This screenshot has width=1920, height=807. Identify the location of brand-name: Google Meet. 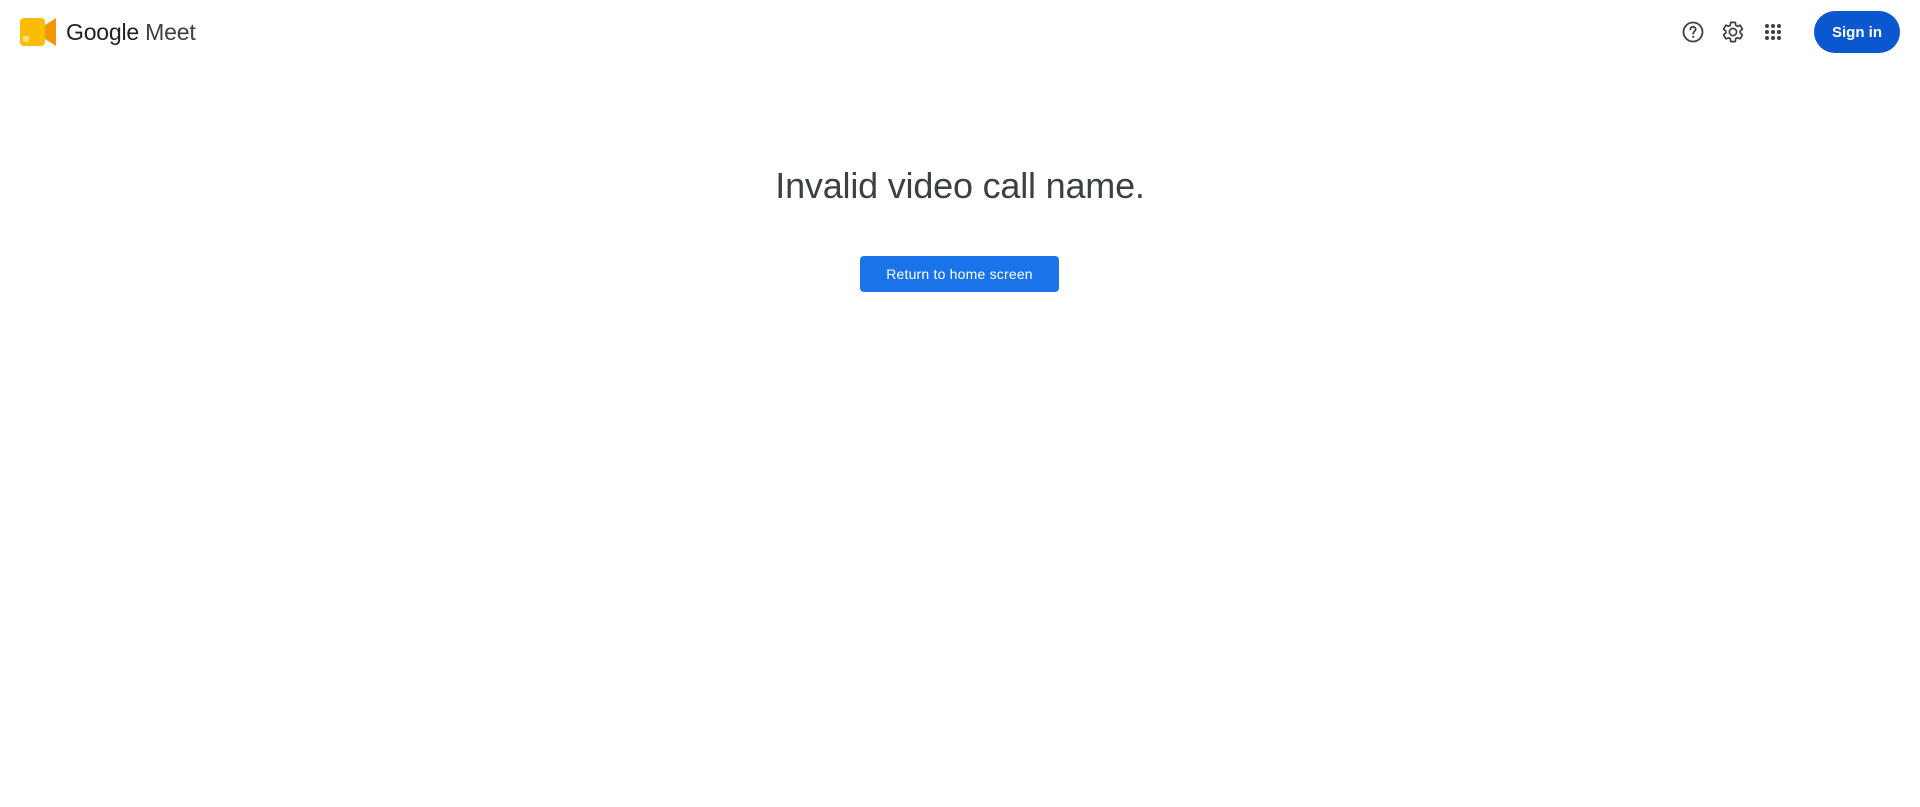
(131, 32).